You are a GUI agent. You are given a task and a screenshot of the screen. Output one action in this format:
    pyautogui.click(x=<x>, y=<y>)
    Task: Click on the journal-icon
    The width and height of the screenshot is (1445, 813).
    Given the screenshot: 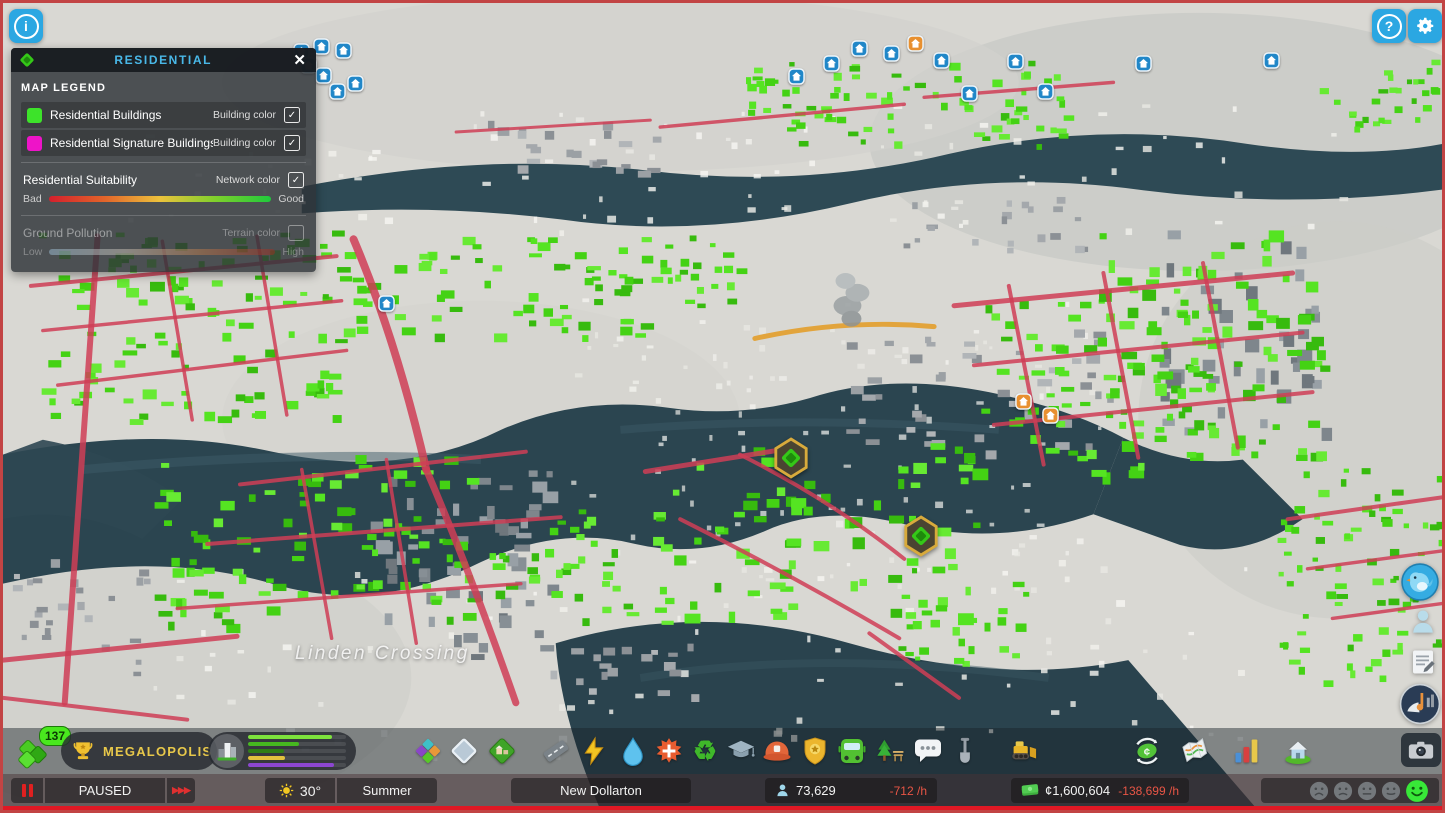 What is the action you would take?
    pyautogui.click(x=1423, y=662)
    